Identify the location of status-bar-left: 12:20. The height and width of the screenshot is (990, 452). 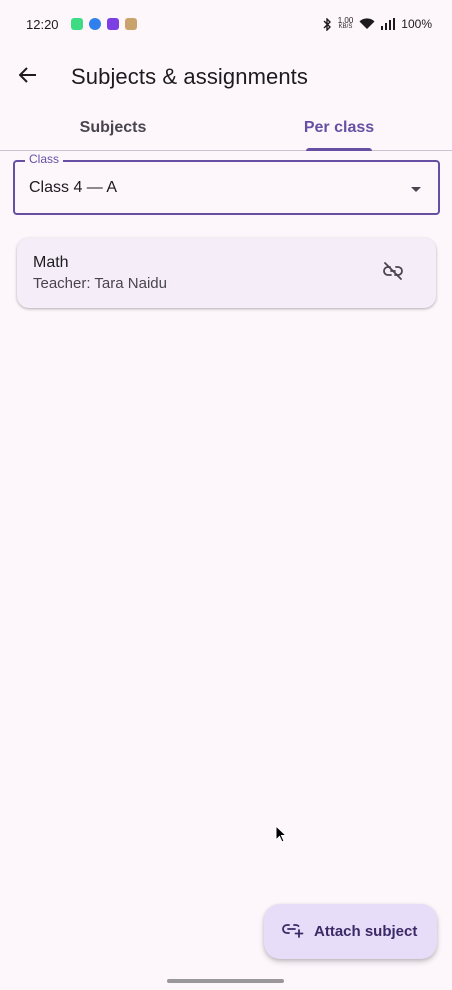
(81, 24).